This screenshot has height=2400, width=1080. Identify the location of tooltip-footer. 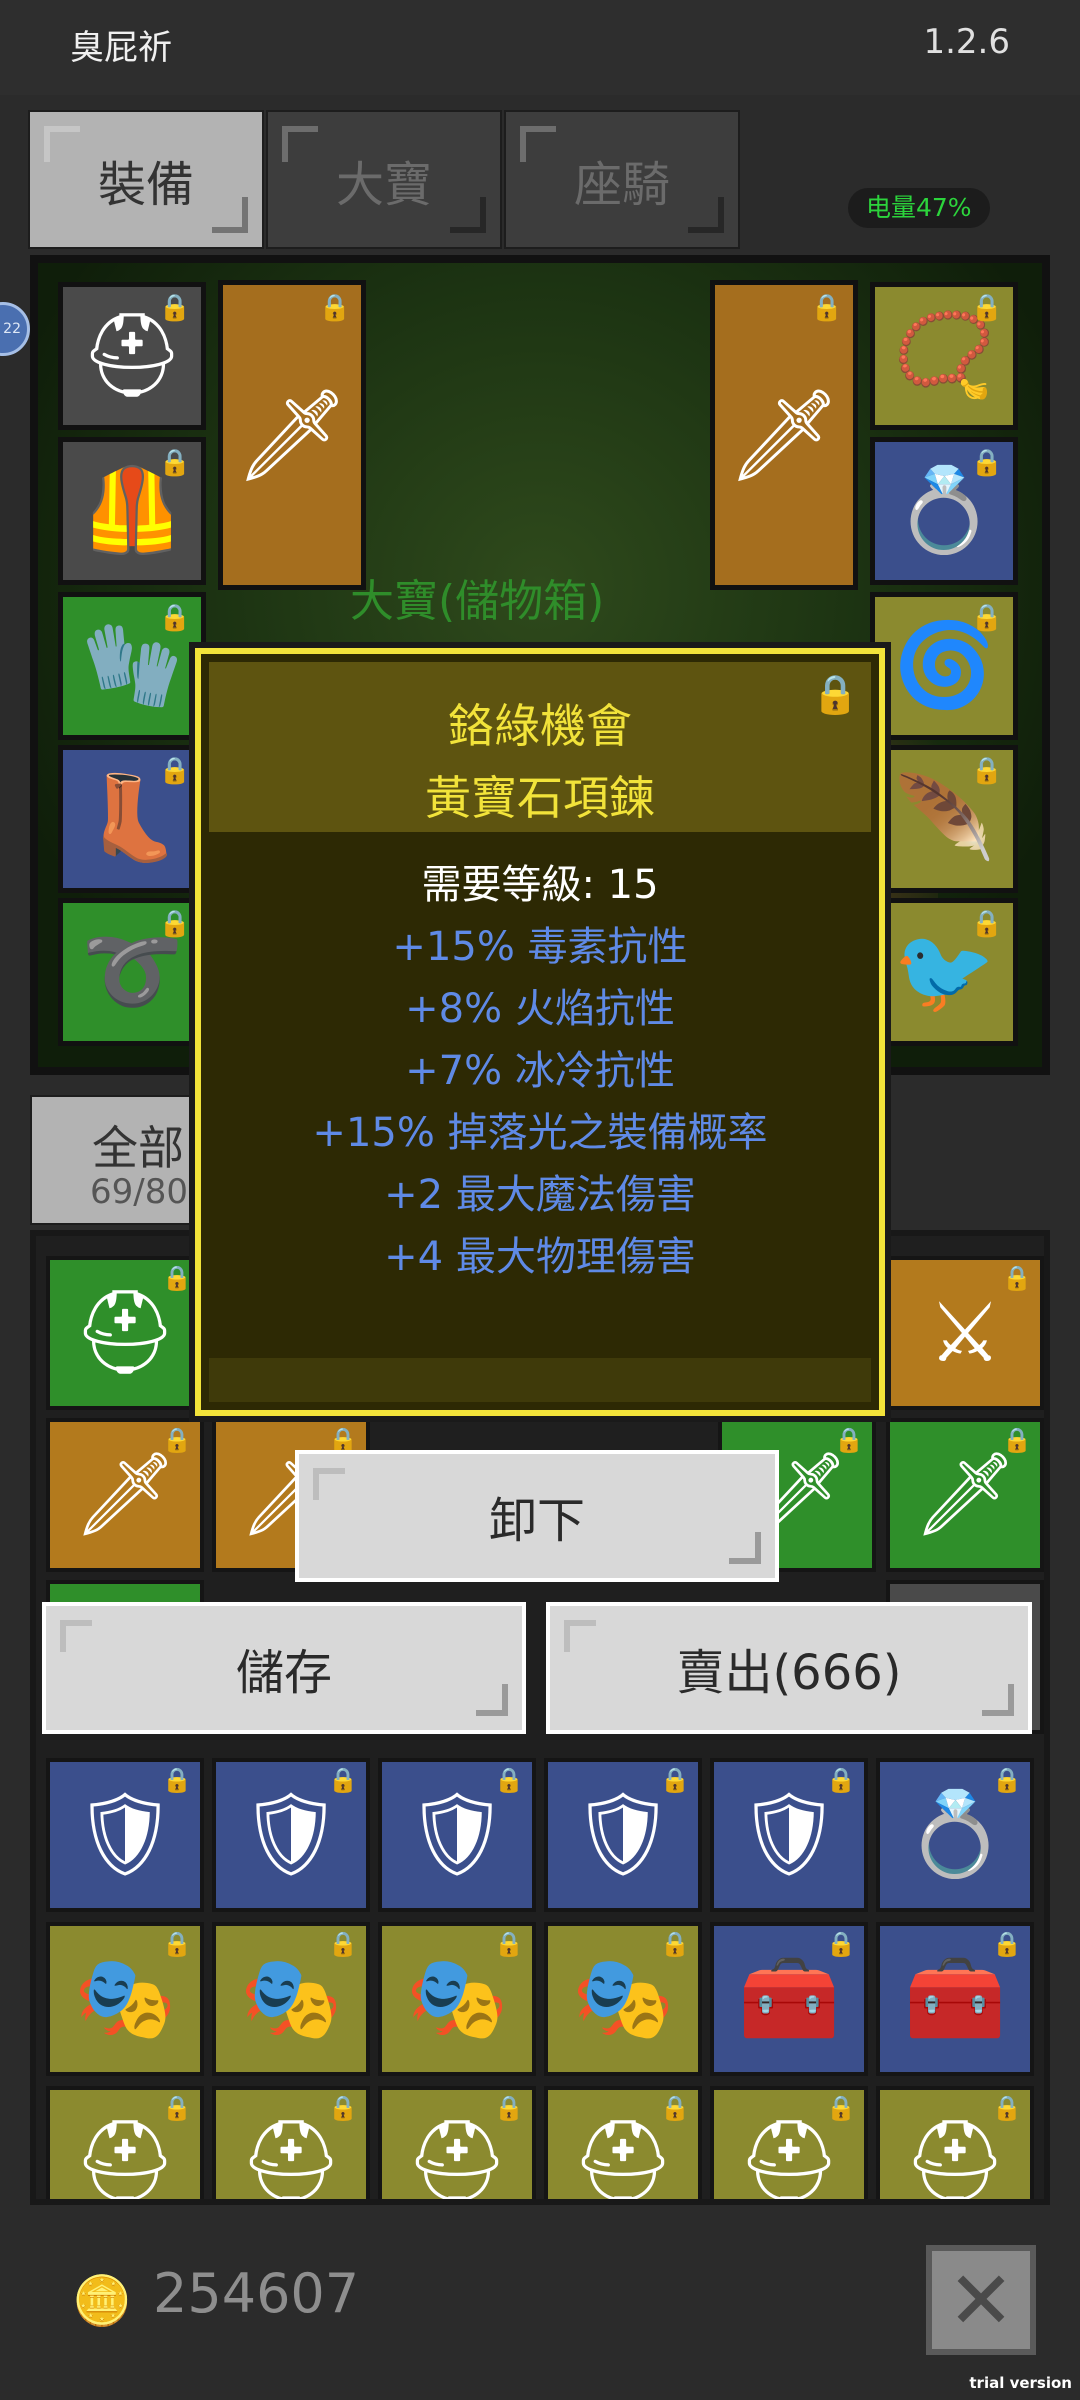
(540, 1380).